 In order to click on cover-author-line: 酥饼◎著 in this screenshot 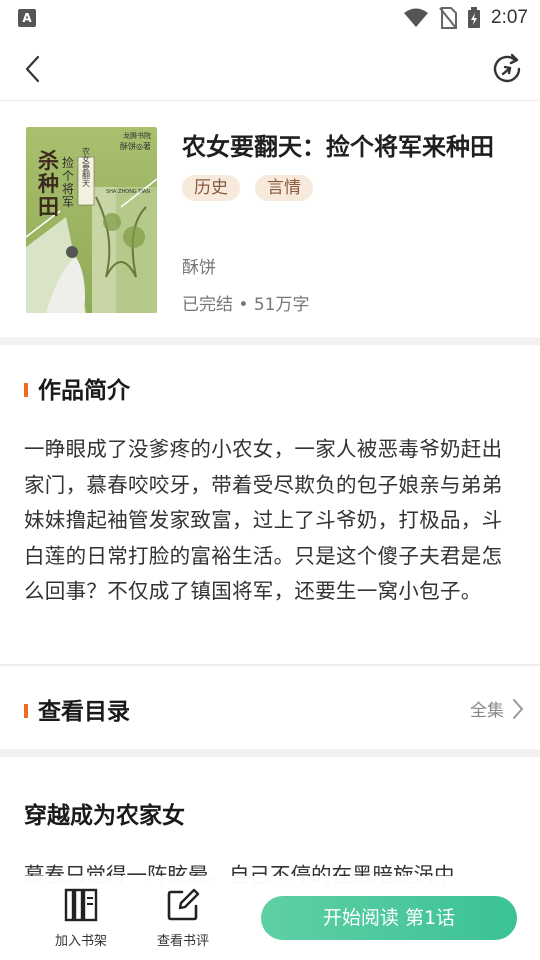, I will do `click(135, 146)`.